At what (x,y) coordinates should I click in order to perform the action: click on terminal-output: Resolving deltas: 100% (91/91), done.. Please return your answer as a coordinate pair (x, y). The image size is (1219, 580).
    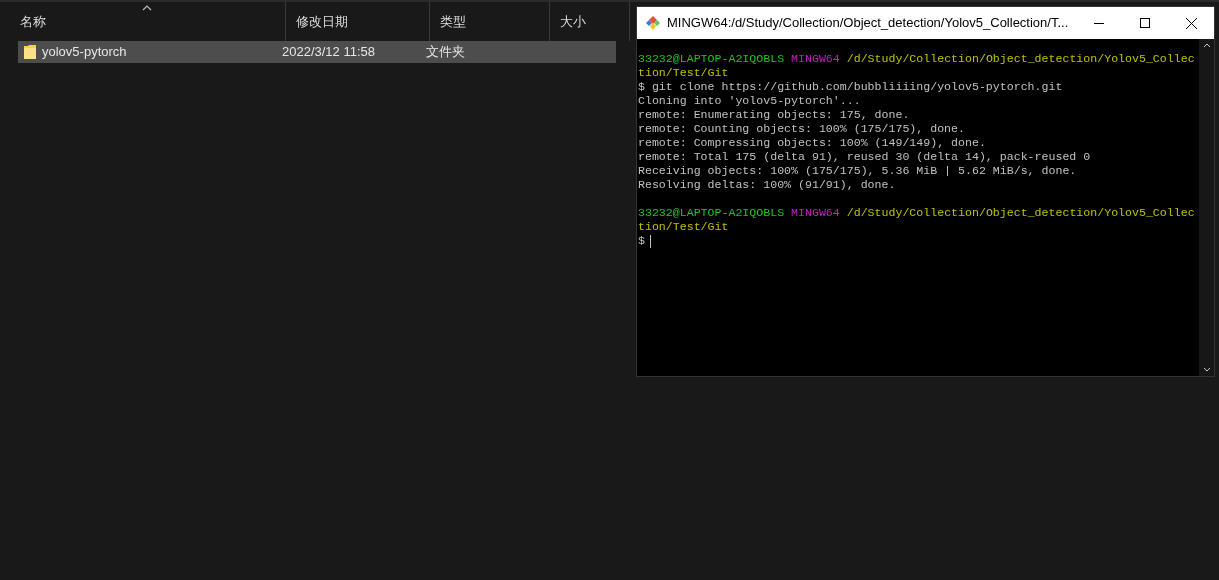
    Looking at the image, I should click on (767, 184).